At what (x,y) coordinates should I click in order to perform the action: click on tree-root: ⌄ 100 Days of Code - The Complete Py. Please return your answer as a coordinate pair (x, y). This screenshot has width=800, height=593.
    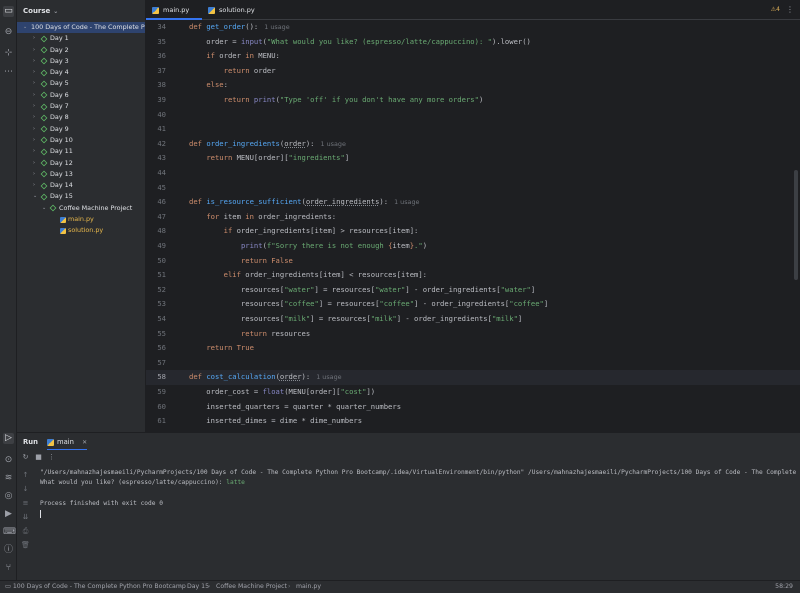
    Looking at the image, I should click on (81, 28).